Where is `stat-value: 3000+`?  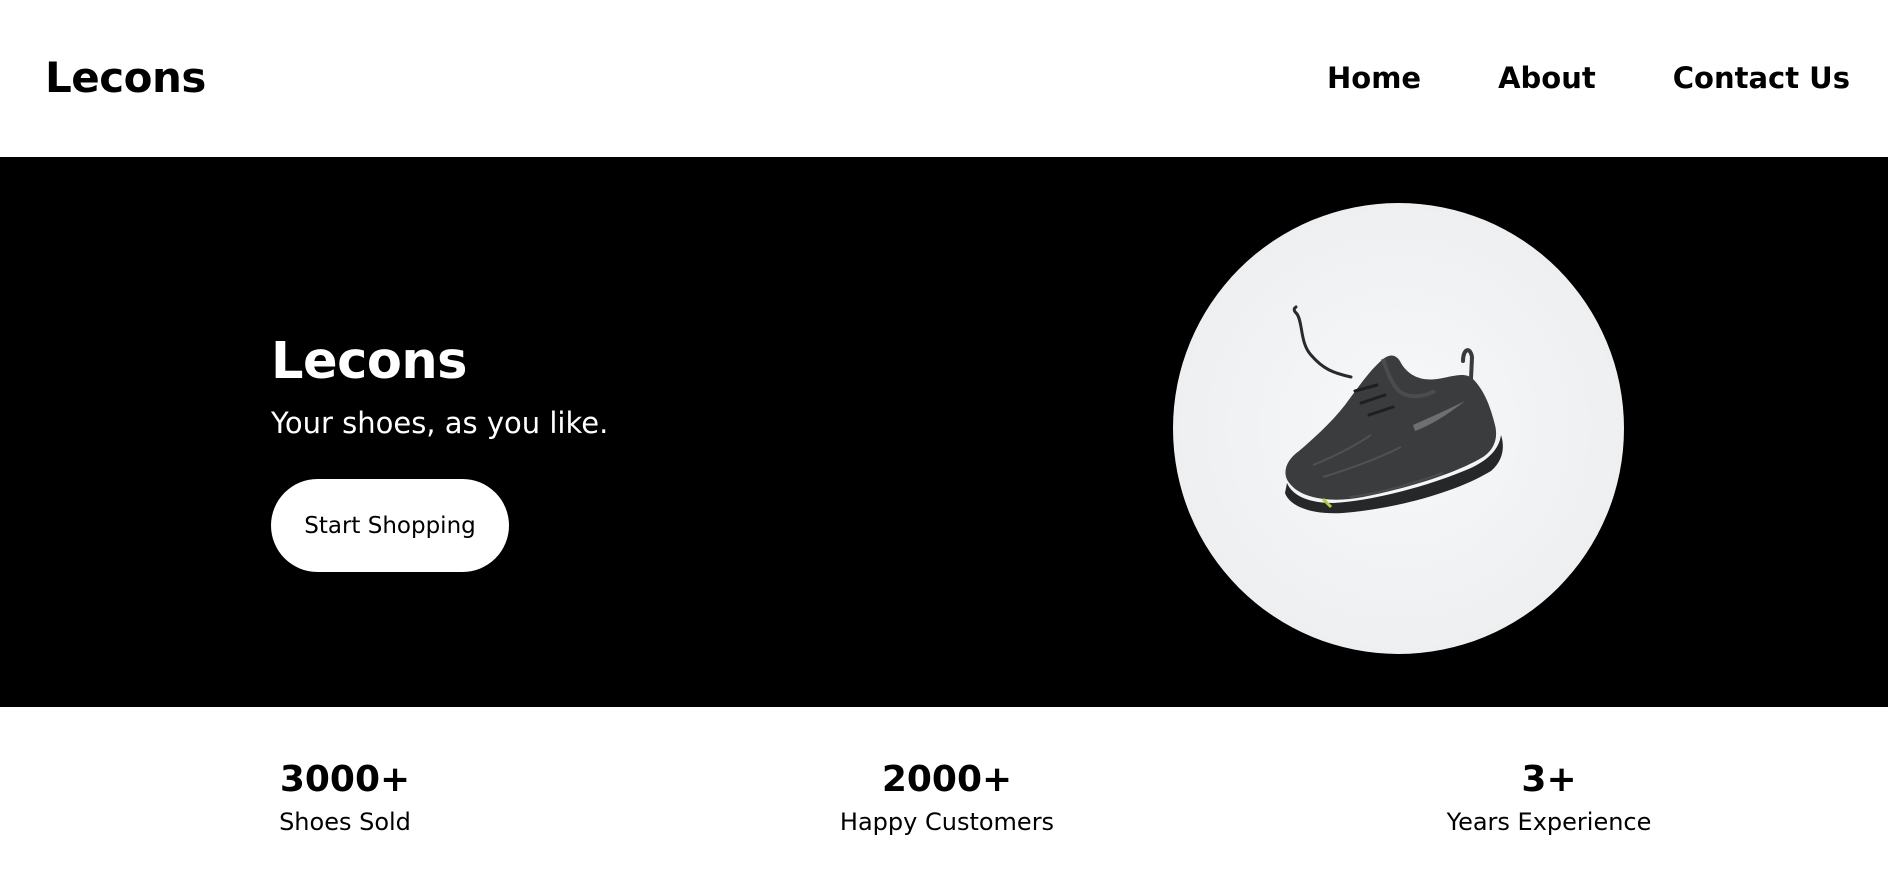 stat-value: 3000+ is located at coordinates (345, 779).